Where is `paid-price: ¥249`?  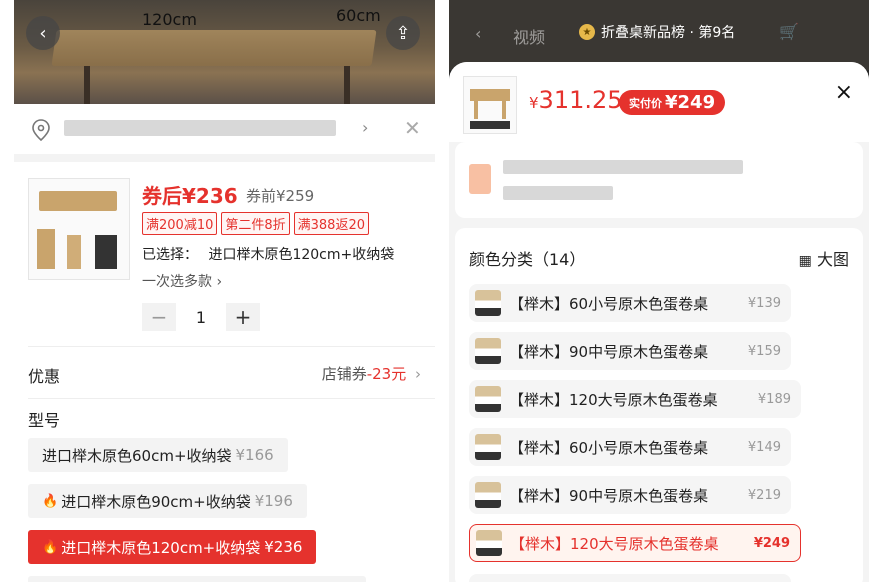
paid-price: ¥249 is located at coordinates (690, 102).